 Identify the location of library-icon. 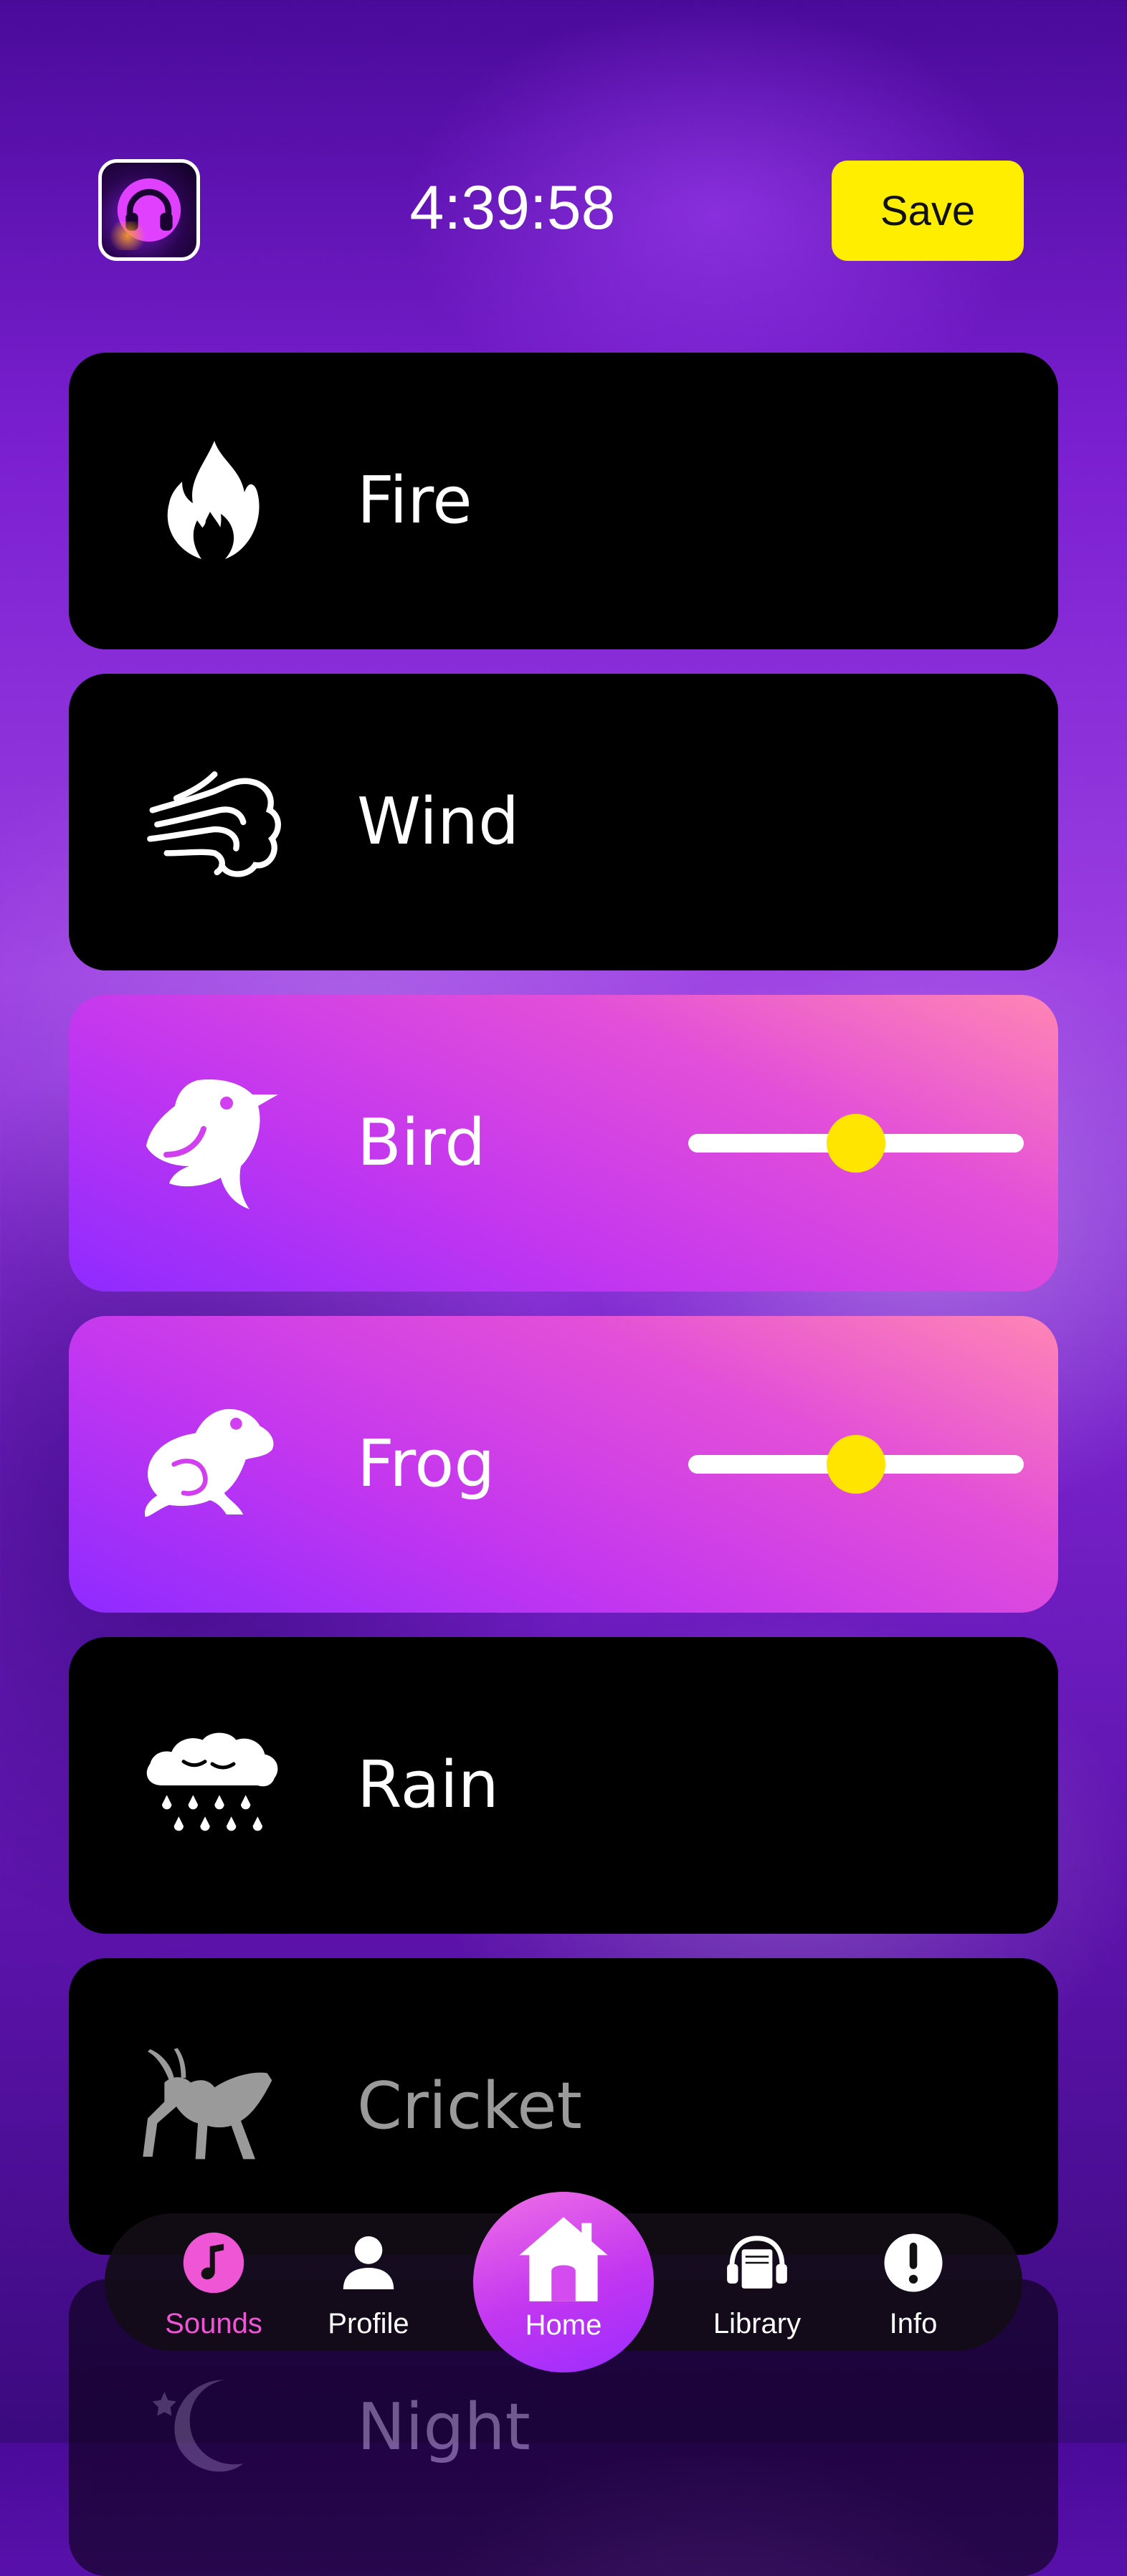
(757, 2262).